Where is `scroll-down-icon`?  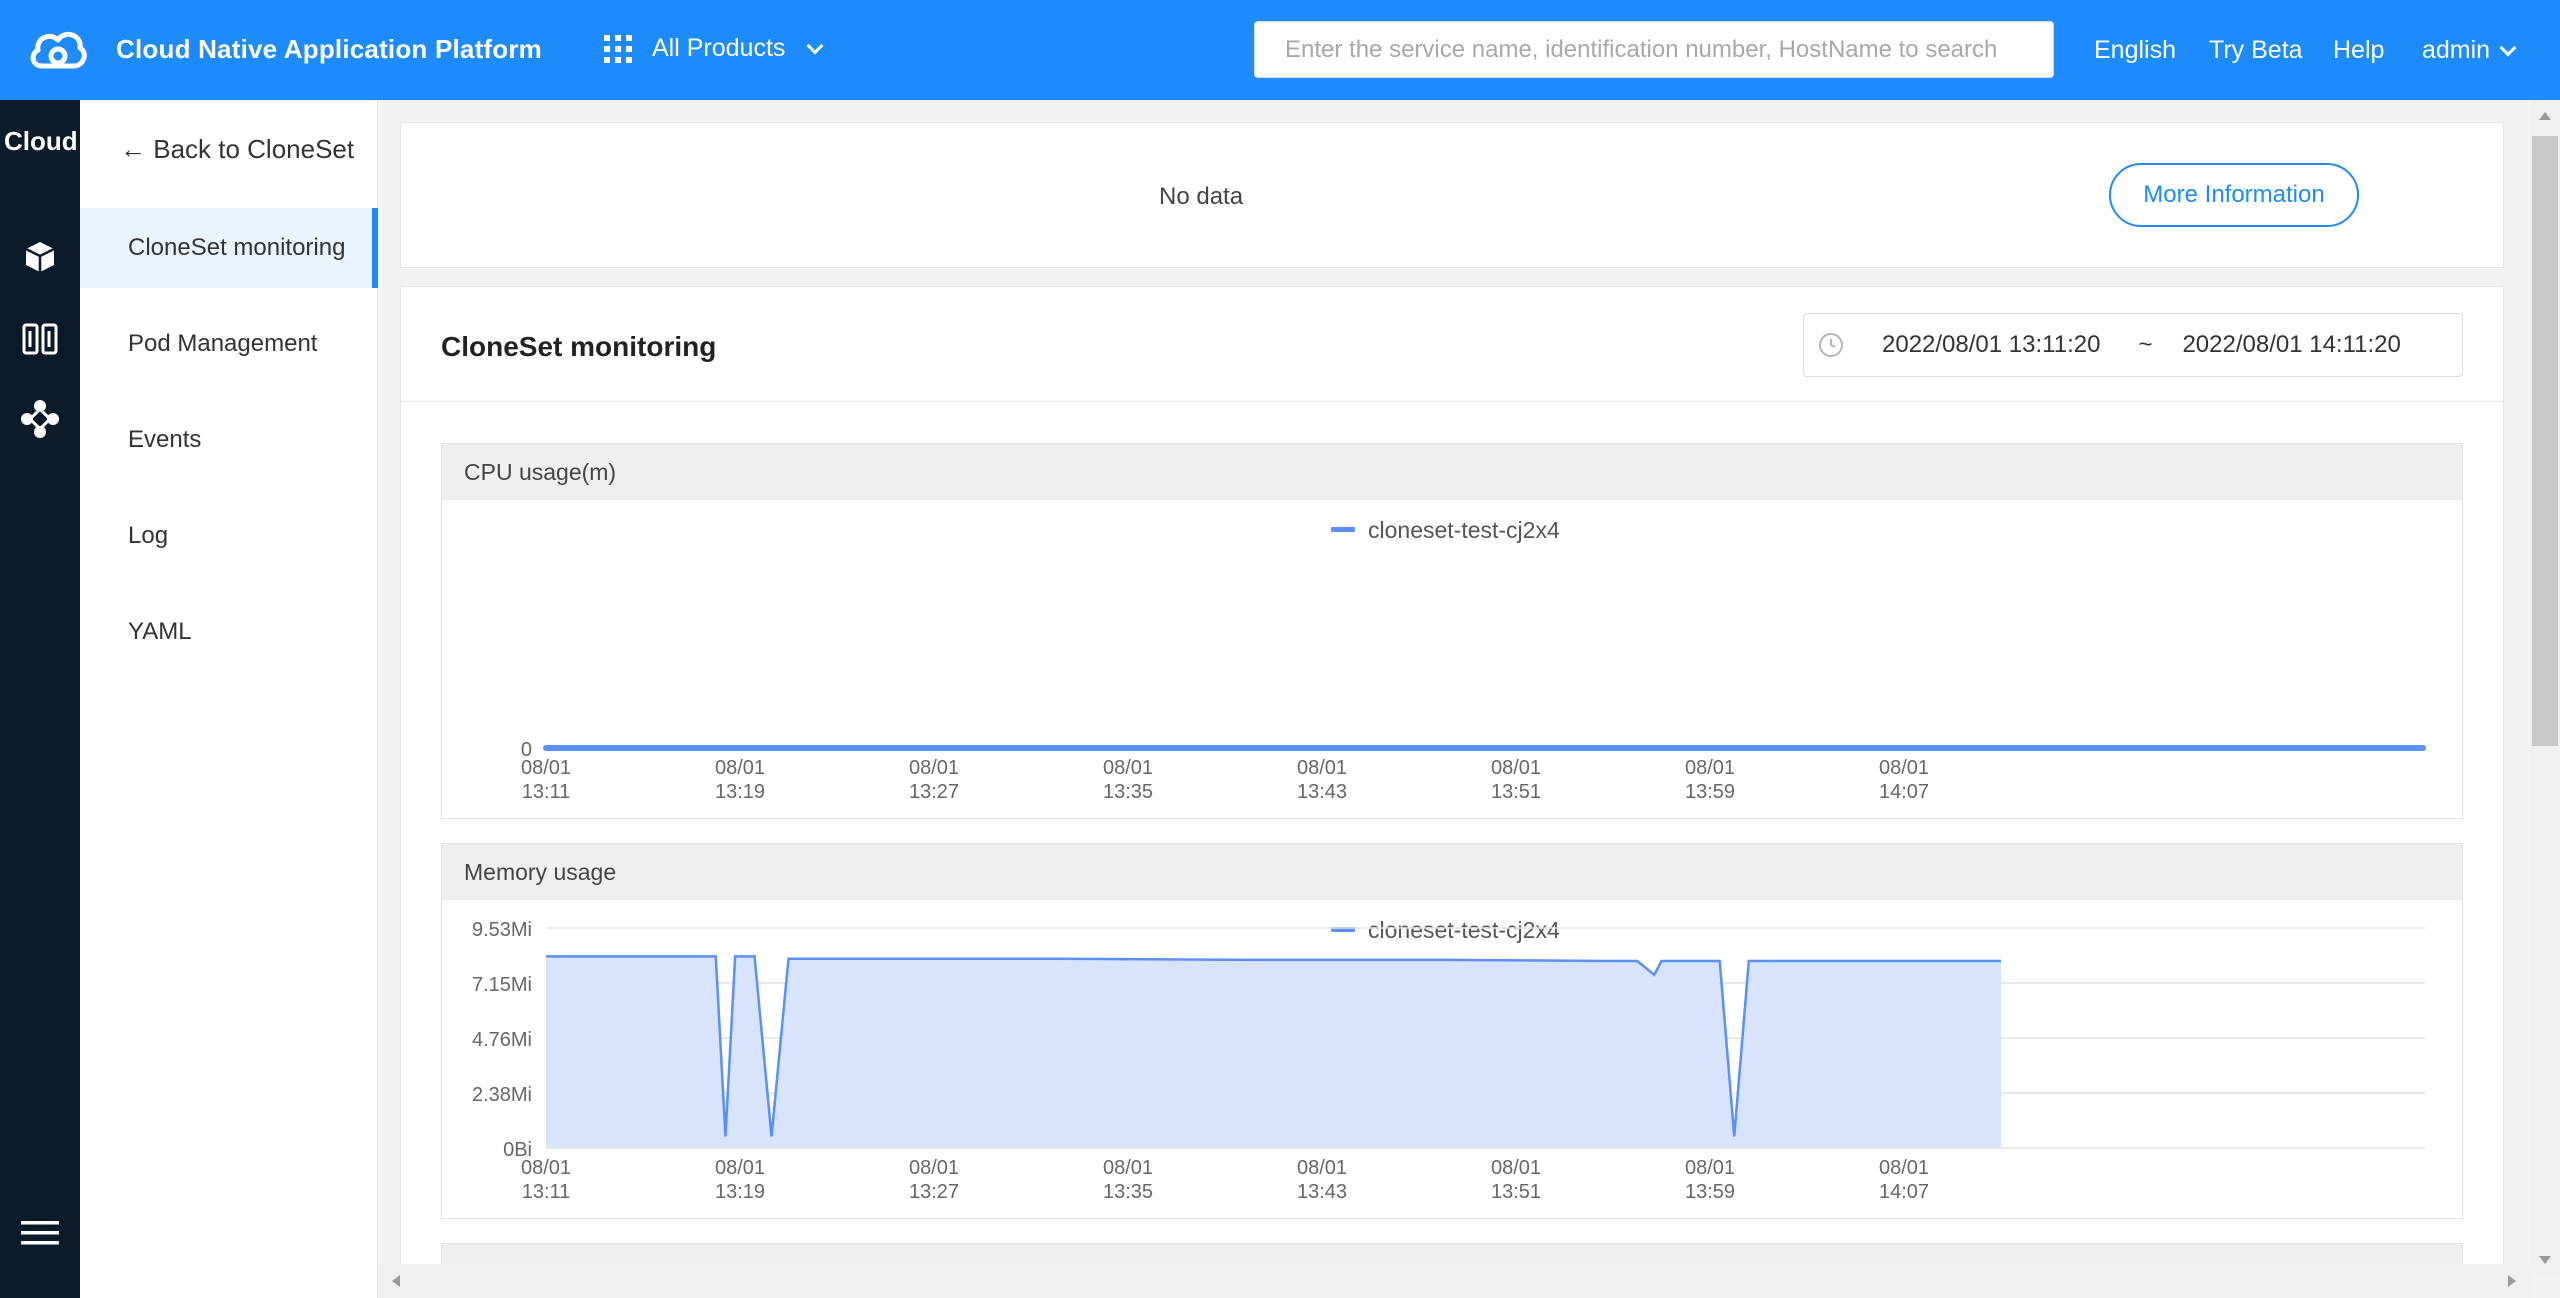 scroll-down-icon is located at coordinates (2545, 1260).